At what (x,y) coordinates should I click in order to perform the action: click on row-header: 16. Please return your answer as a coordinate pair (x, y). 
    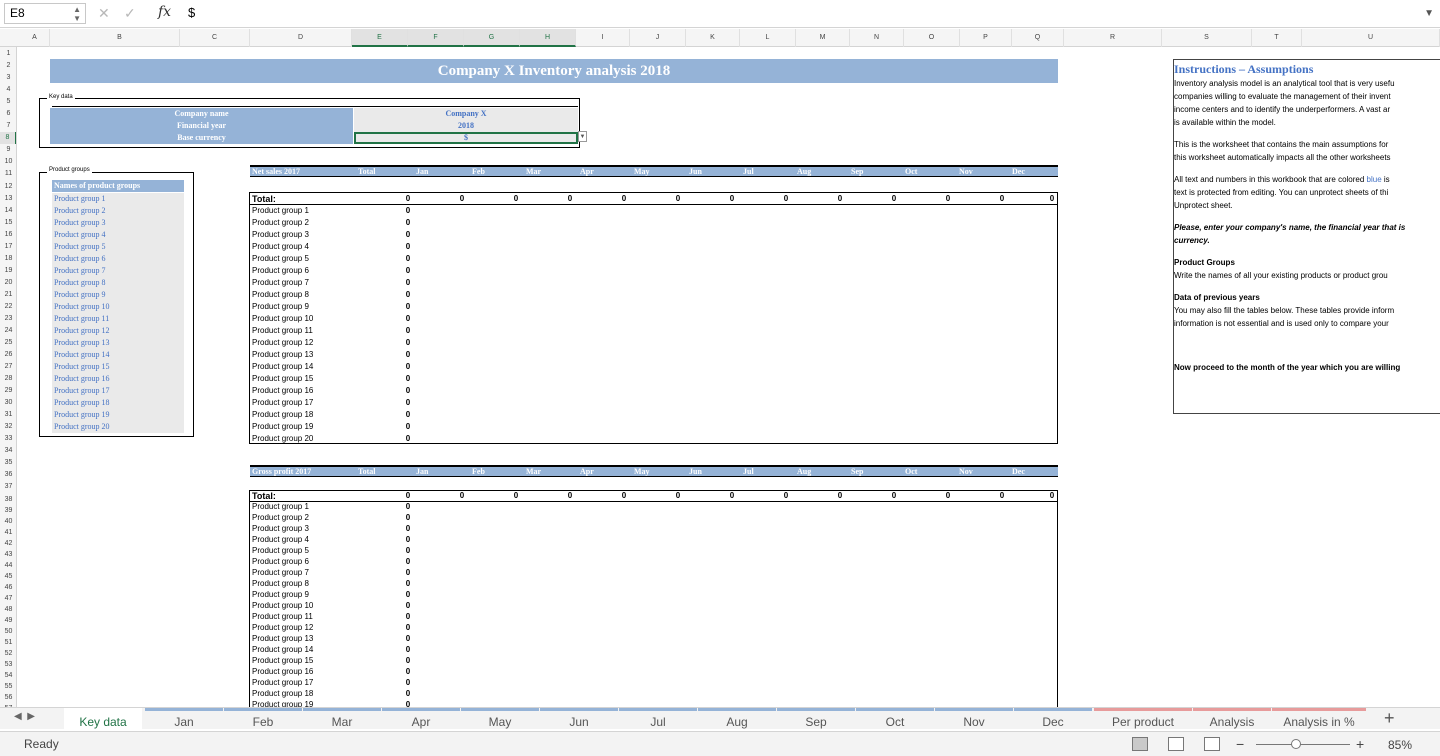
    Looking at the image, I should click on (8, 235).